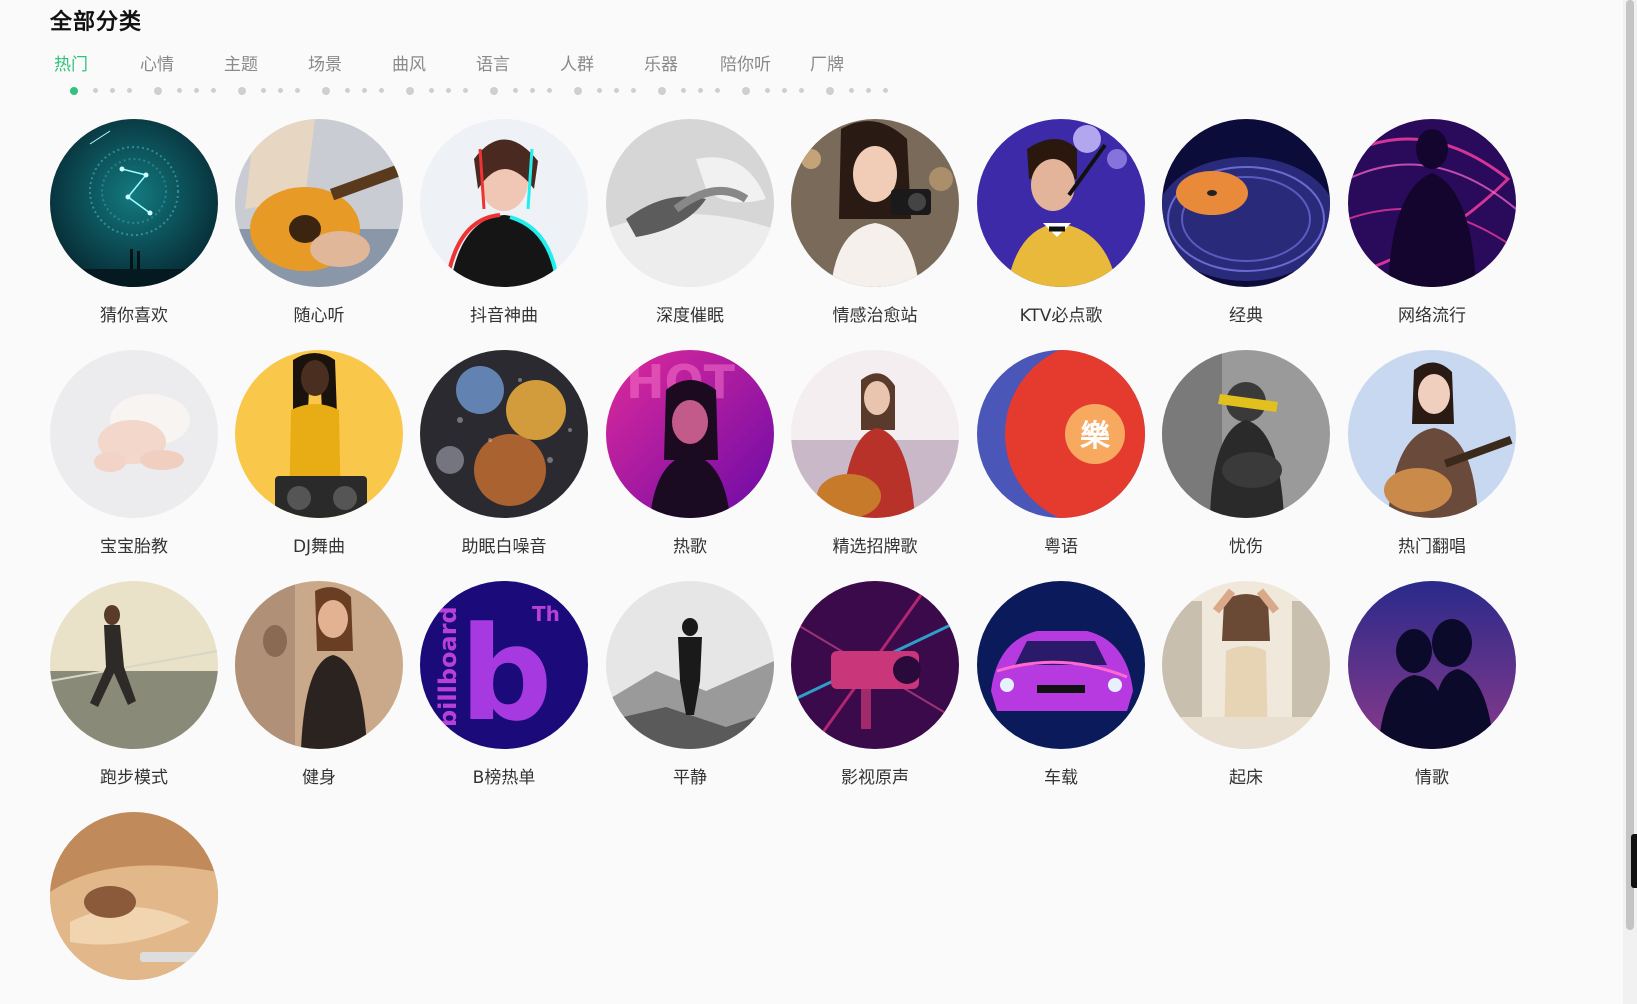 The height and width of the screenshot is (1004, 1637). Describe the element at coordinates (875, 316) in the screenshot. I see `category-label: 情感治愈站` at that location.